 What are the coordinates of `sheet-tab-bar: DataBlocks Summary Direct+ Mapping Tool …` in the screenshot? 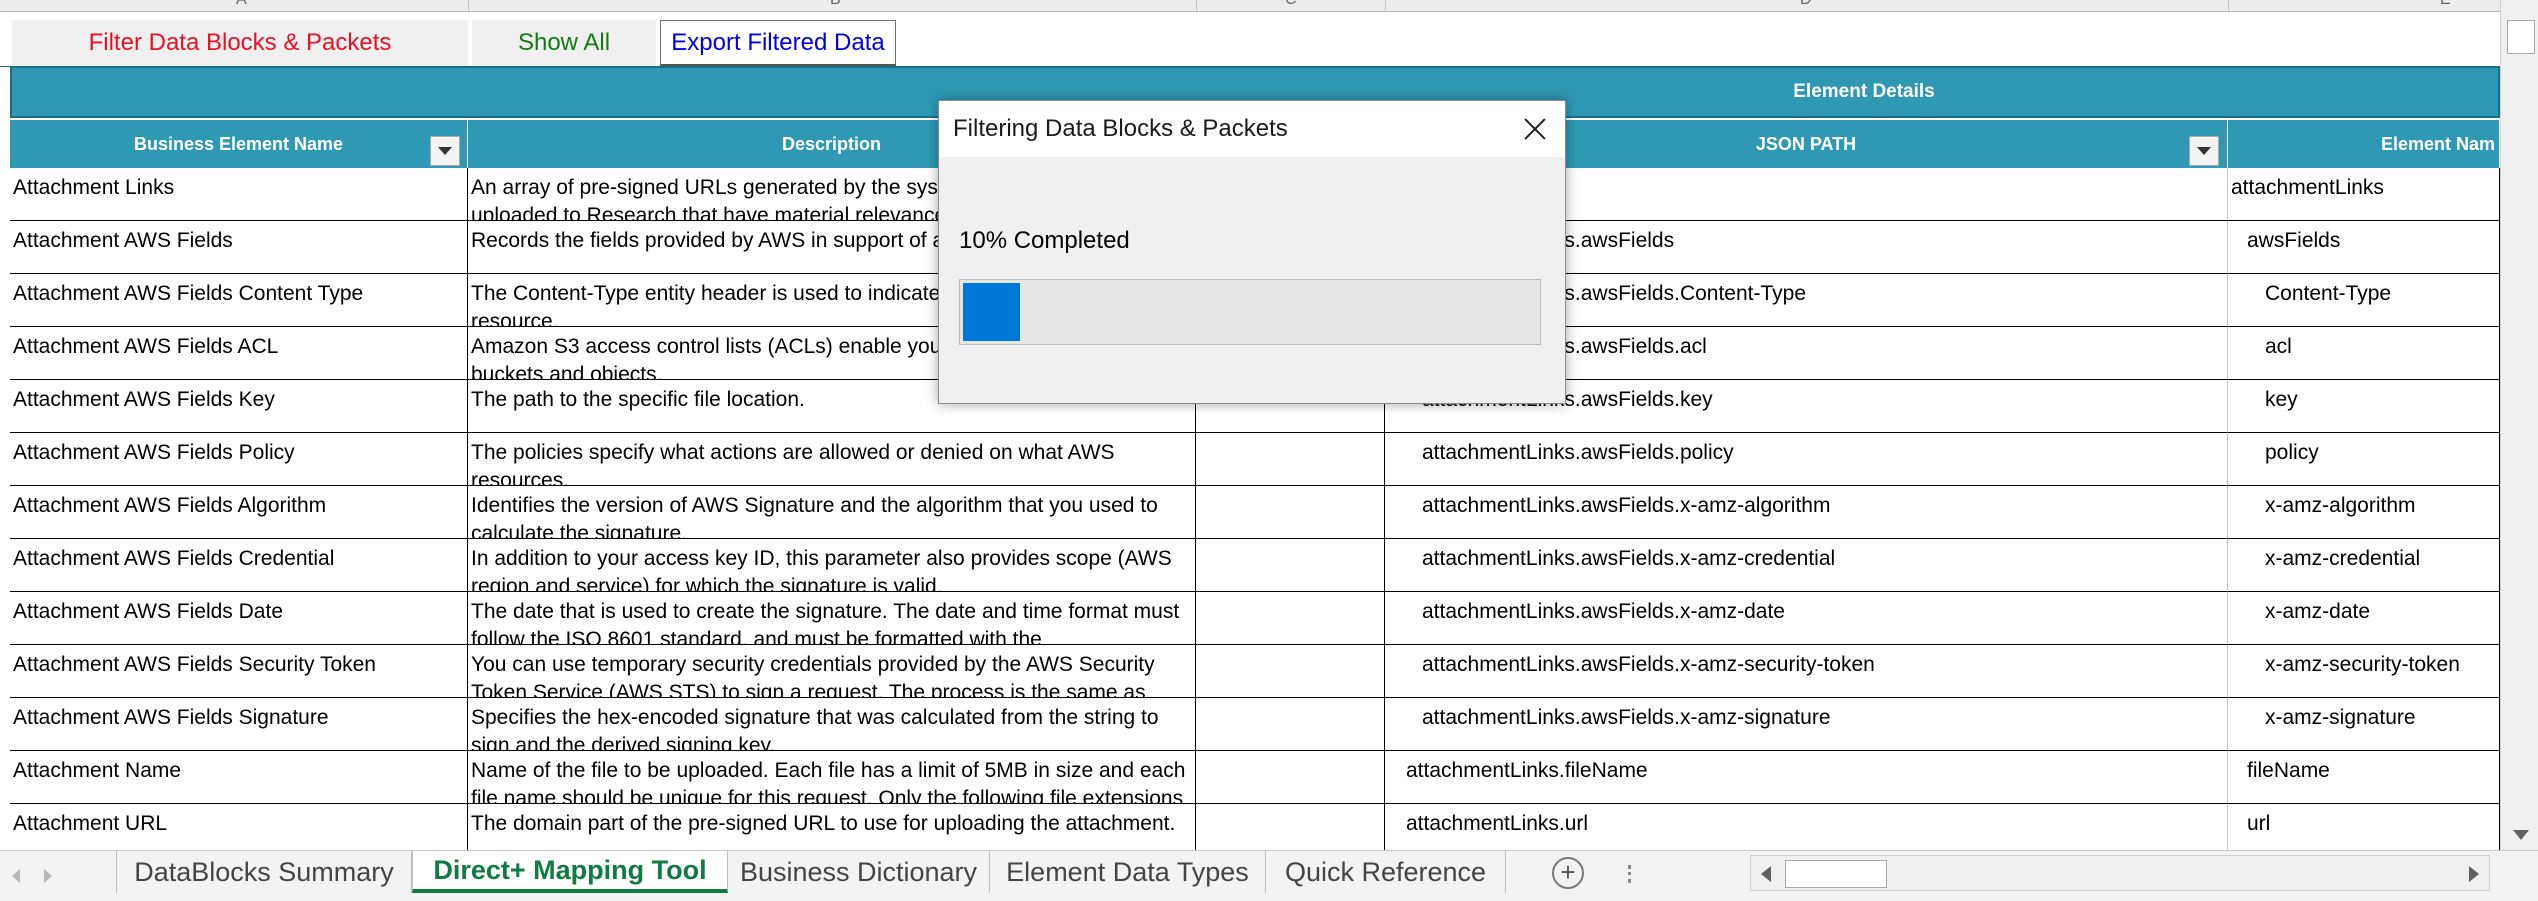 It's located at (1269, 875).